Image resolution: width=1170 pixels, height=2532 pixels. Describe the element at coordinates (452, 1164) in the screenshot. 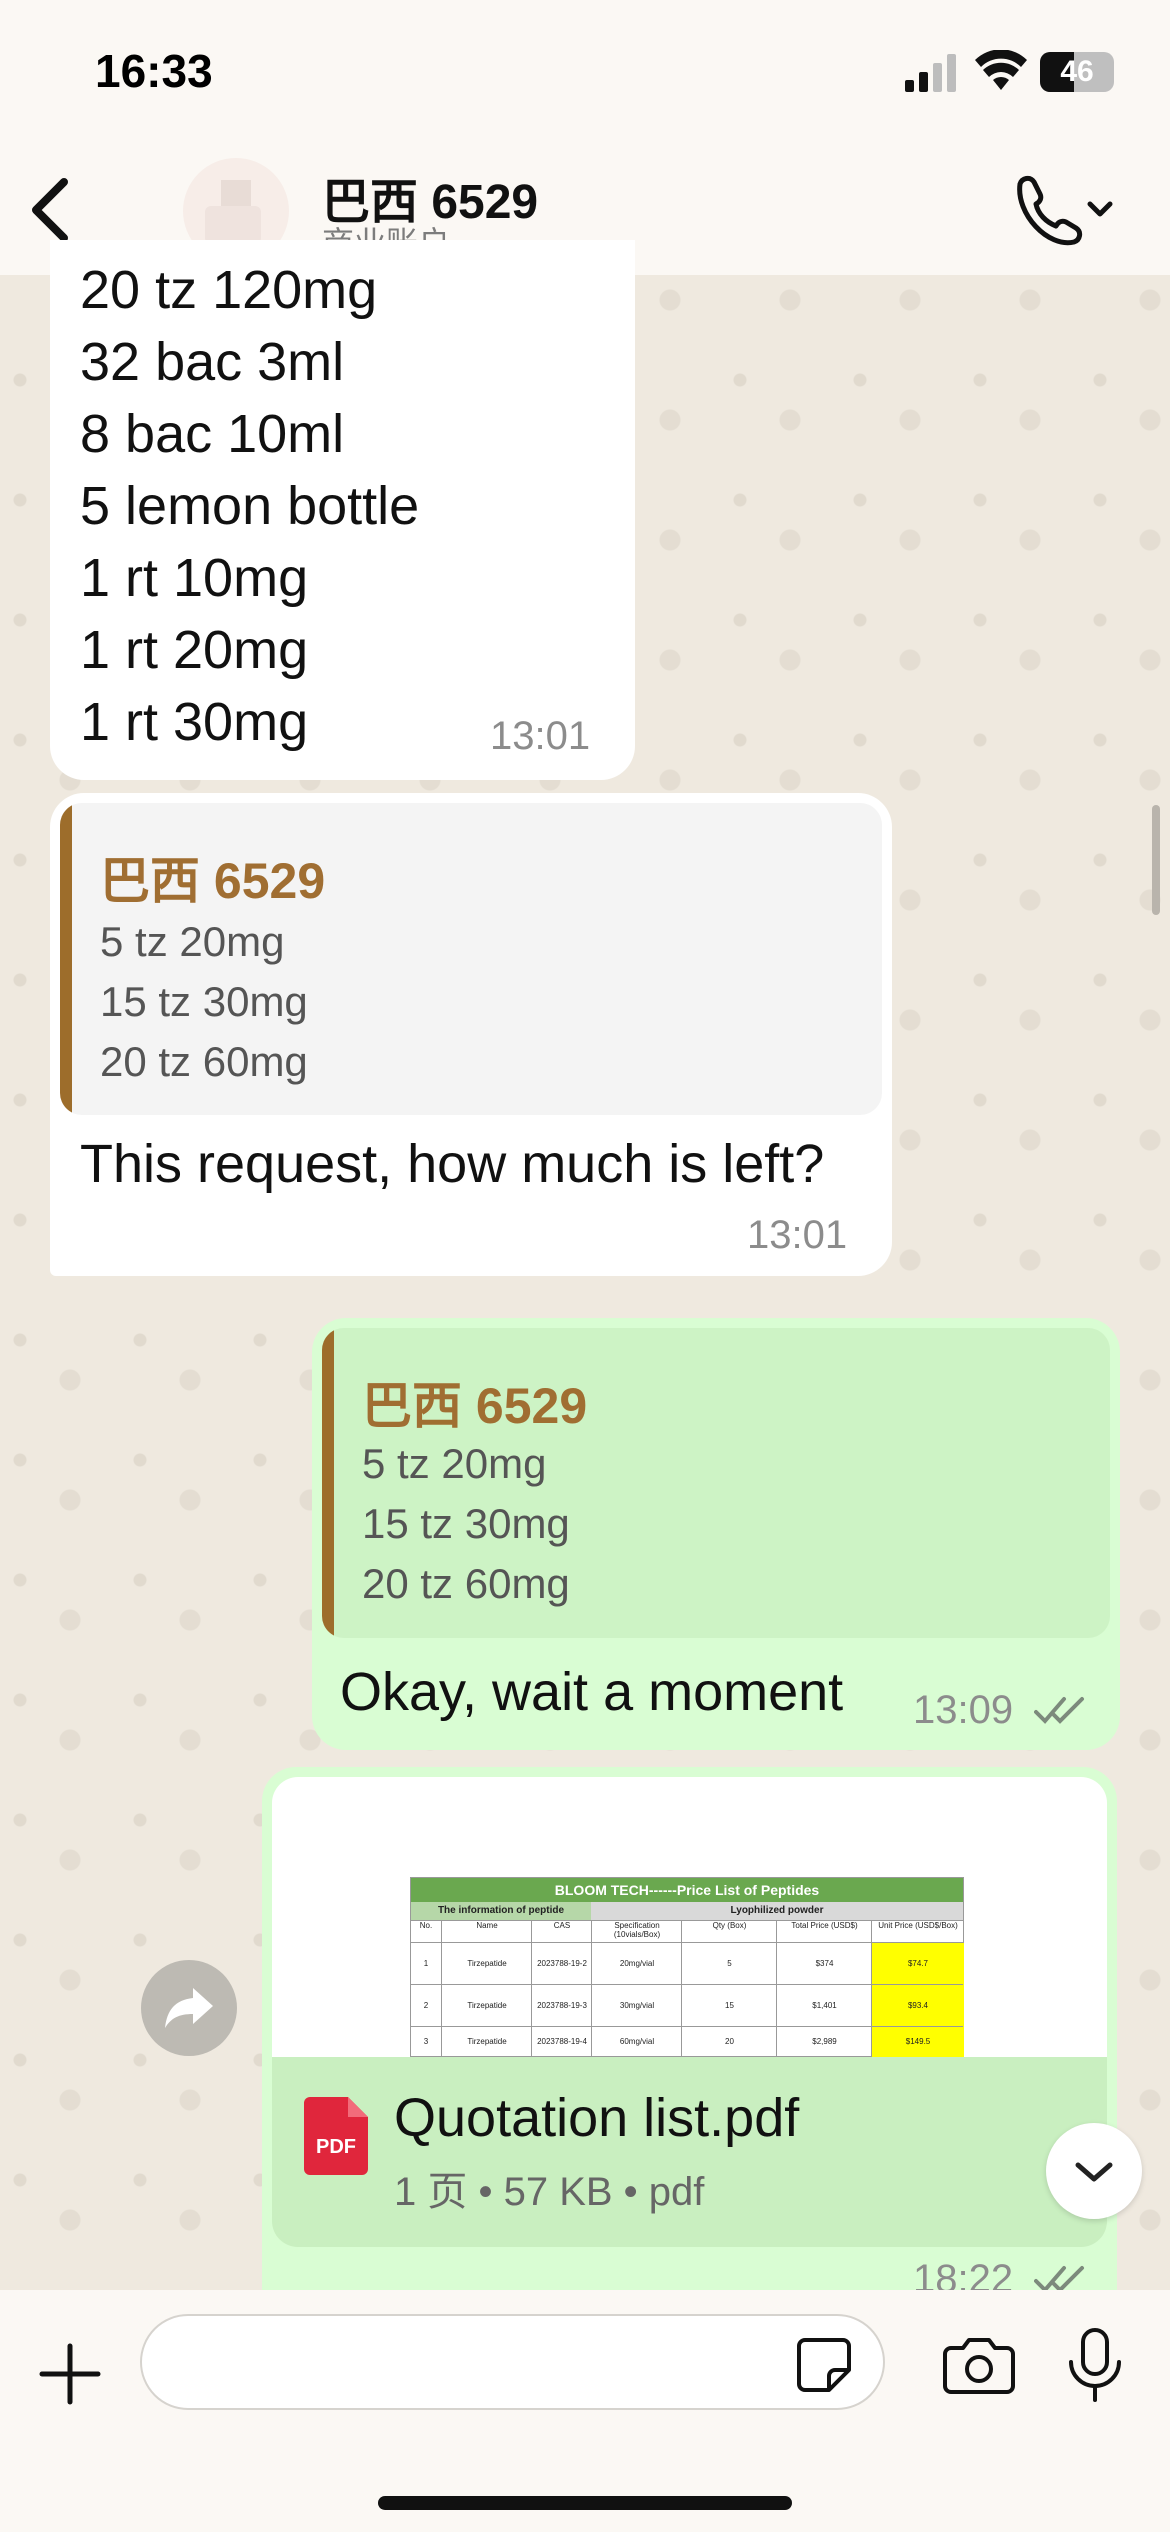

I see `message-text: This request, how much is left?` at that location.